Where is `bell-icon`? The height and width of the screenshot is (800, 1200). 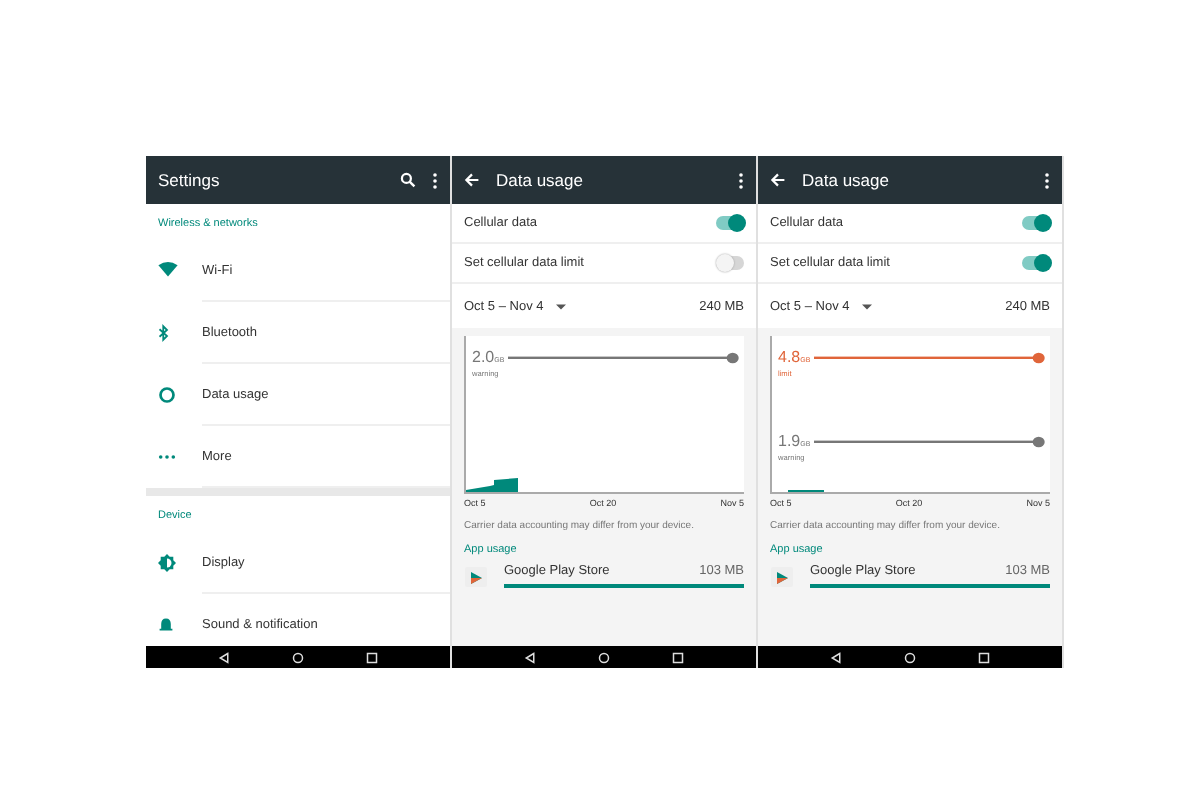 bell-icon is located at coordinates (166, 624).